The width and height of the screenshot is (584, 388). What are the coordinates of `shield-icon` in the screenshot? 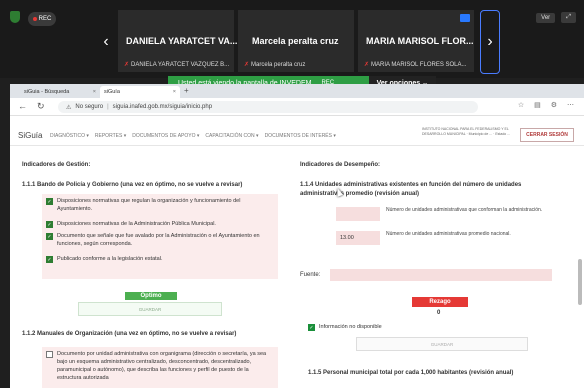 It's located at (15, 17).